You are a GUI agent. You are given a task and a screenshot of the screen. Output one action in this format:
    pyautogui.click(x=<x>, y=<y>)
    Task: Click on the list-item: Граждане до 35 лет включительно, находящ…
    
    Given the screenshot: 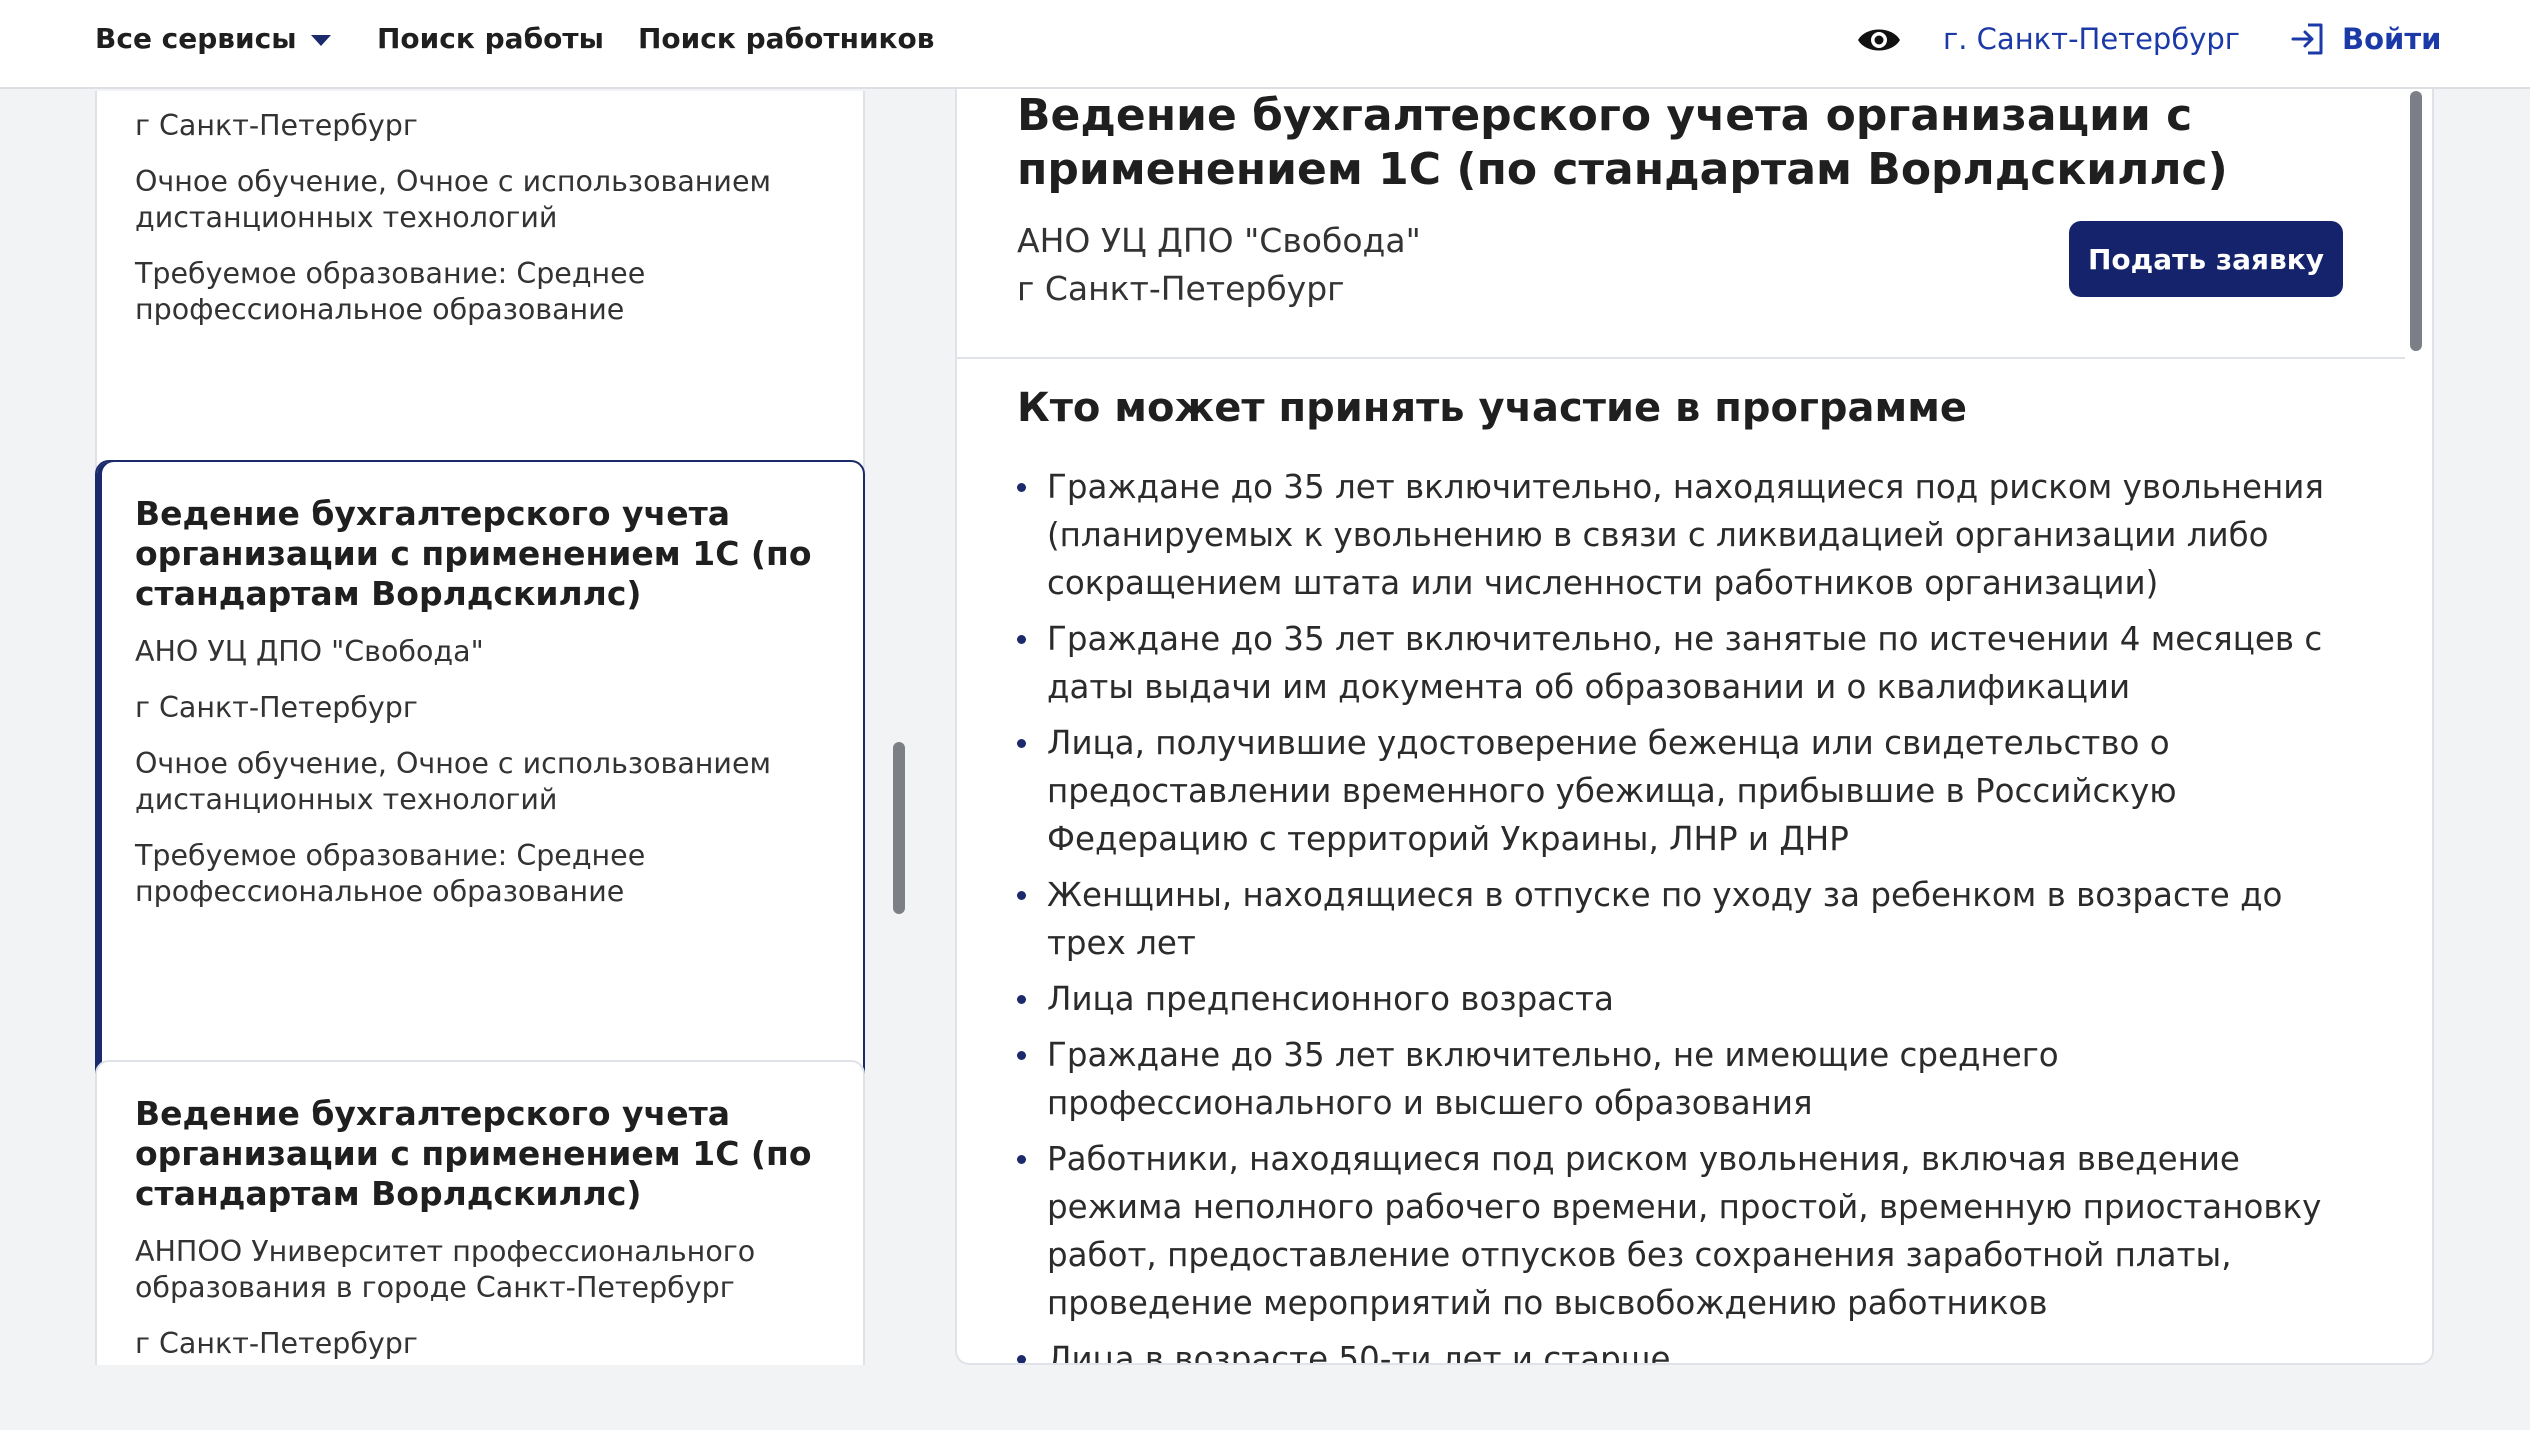 What is the action you would take?
    pyautogui.click(x=1687, y=535)
    